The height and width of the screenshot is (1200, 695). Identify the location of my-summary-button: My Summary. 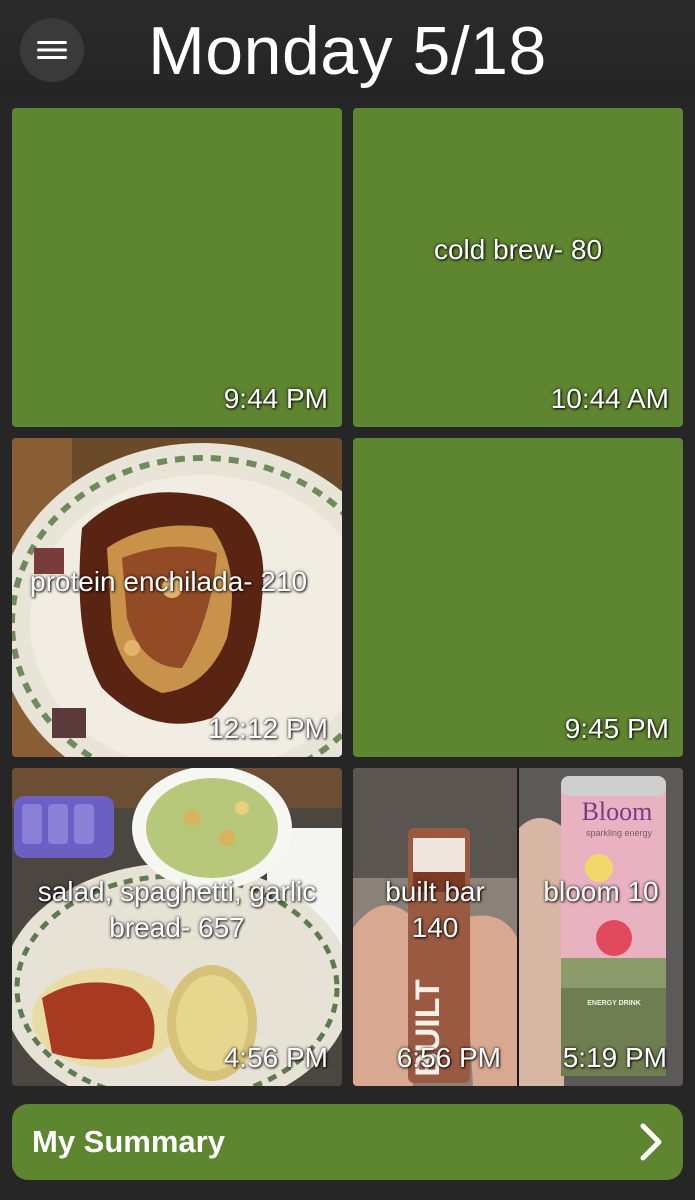
(347, 1142).